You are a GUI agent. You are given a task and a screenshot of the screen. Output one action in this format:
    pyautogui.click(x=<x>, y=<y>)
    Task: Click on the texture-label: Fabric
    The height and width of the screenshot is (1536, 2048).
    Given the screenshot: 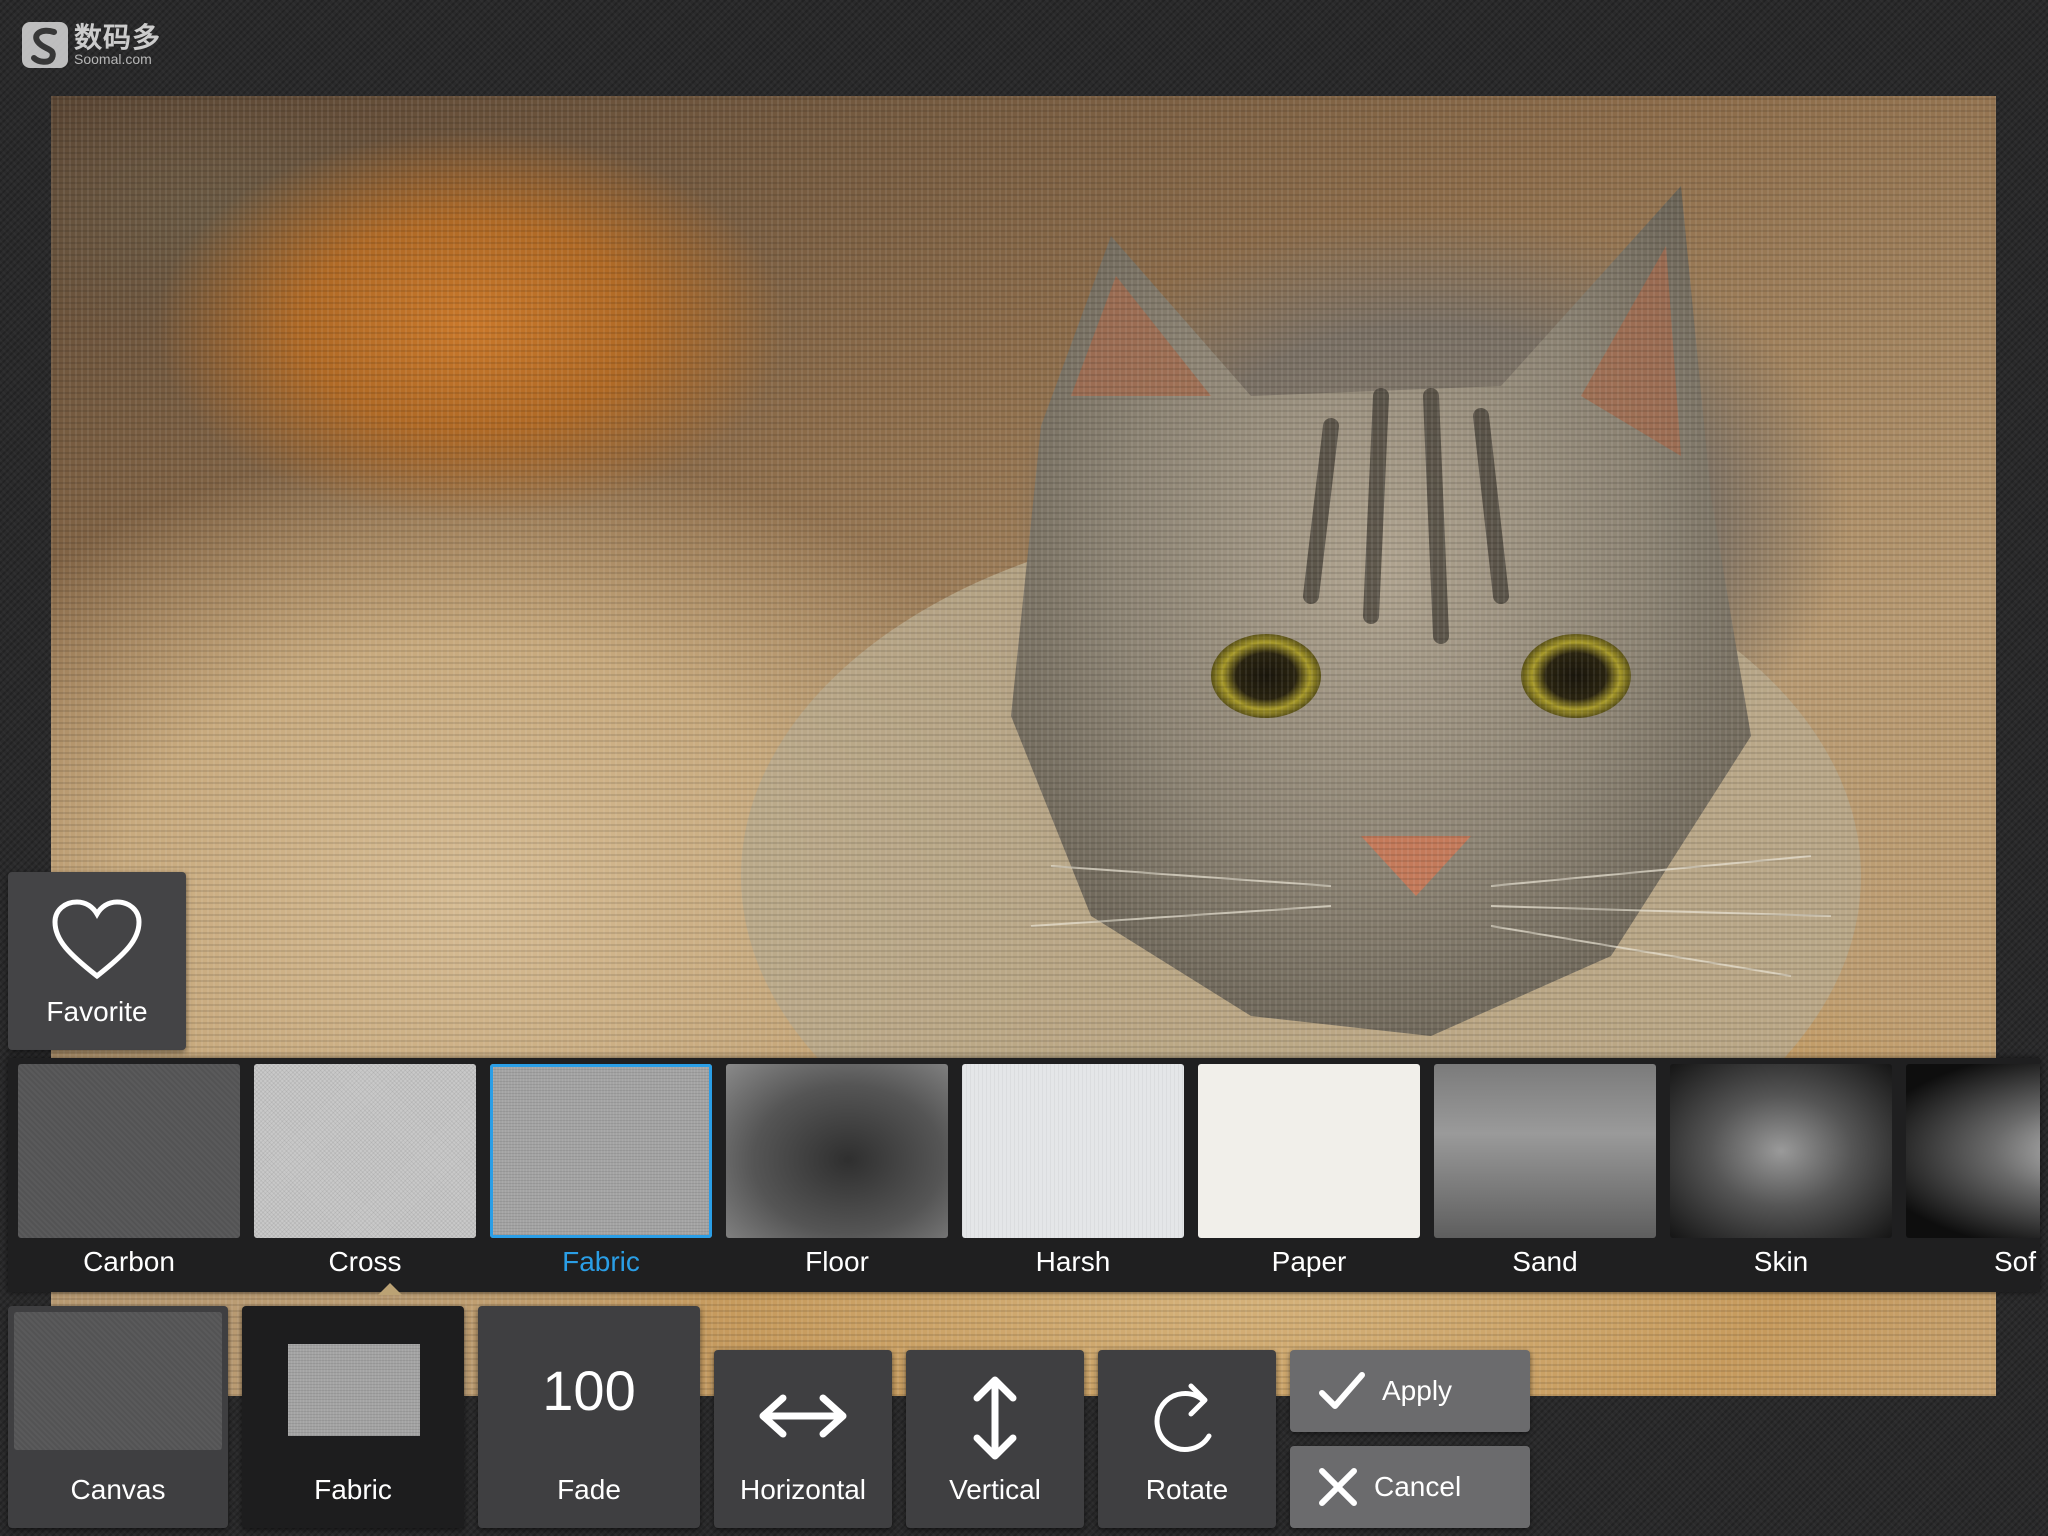 What is the action you would take?
    pyautogui.click(x=601, y=1261)
    